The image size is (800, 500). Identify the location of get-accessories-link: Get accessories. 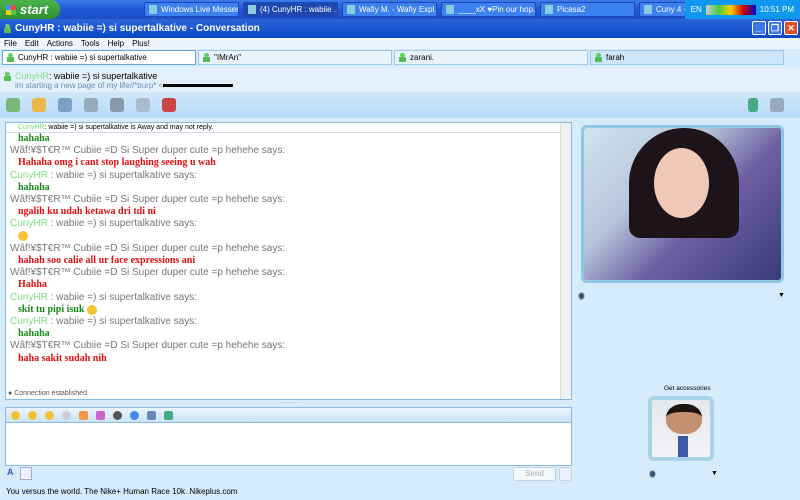
(687, 388).